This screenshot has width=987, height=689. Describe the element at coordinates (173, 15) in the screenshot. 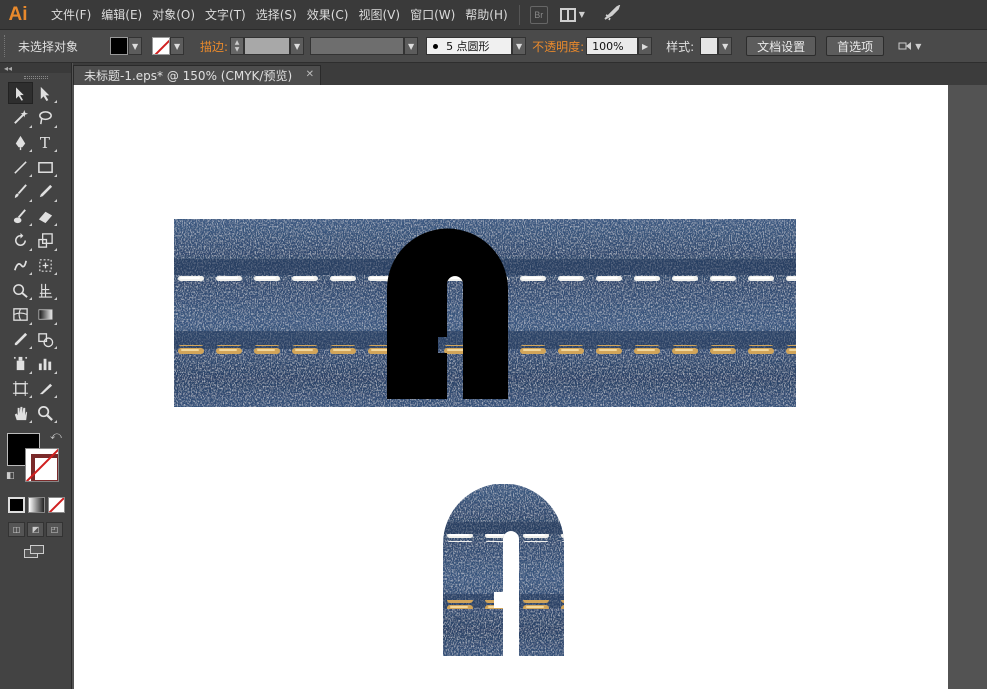

I see `menu-object: 对象(O)` at that location.